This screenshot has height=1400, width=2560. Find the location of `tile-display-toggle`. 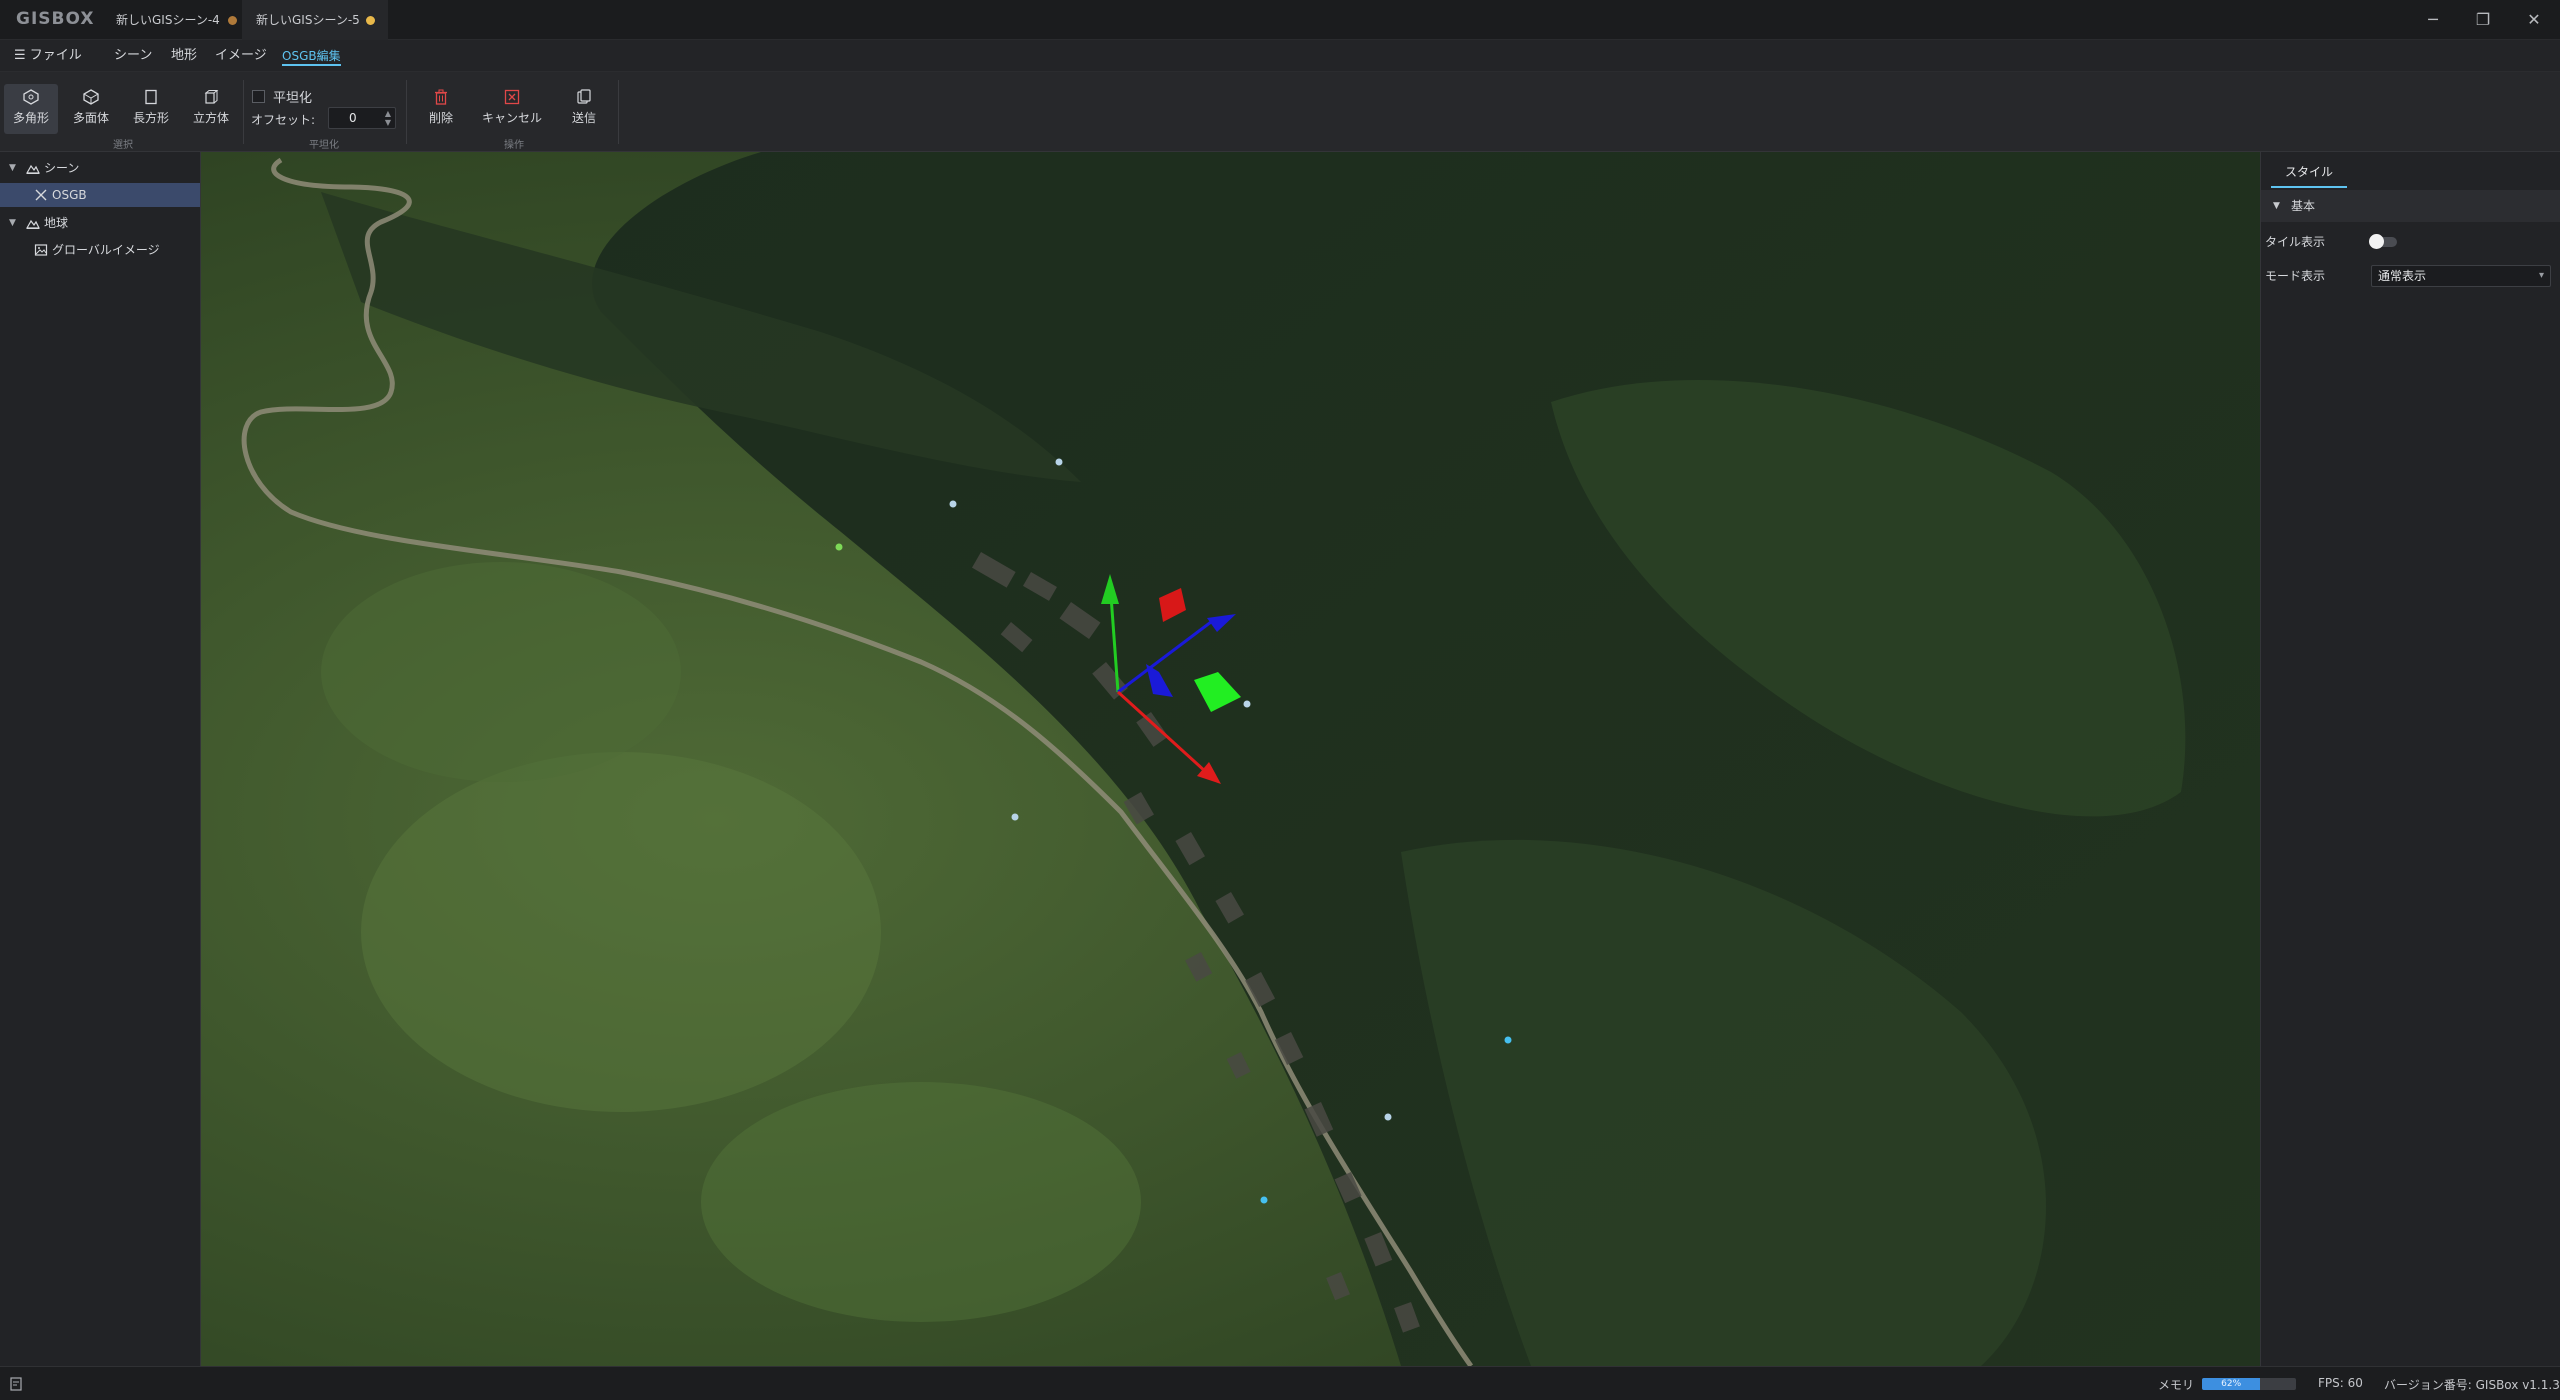

tile-display-toggle is located at coordinates (2383, 241).